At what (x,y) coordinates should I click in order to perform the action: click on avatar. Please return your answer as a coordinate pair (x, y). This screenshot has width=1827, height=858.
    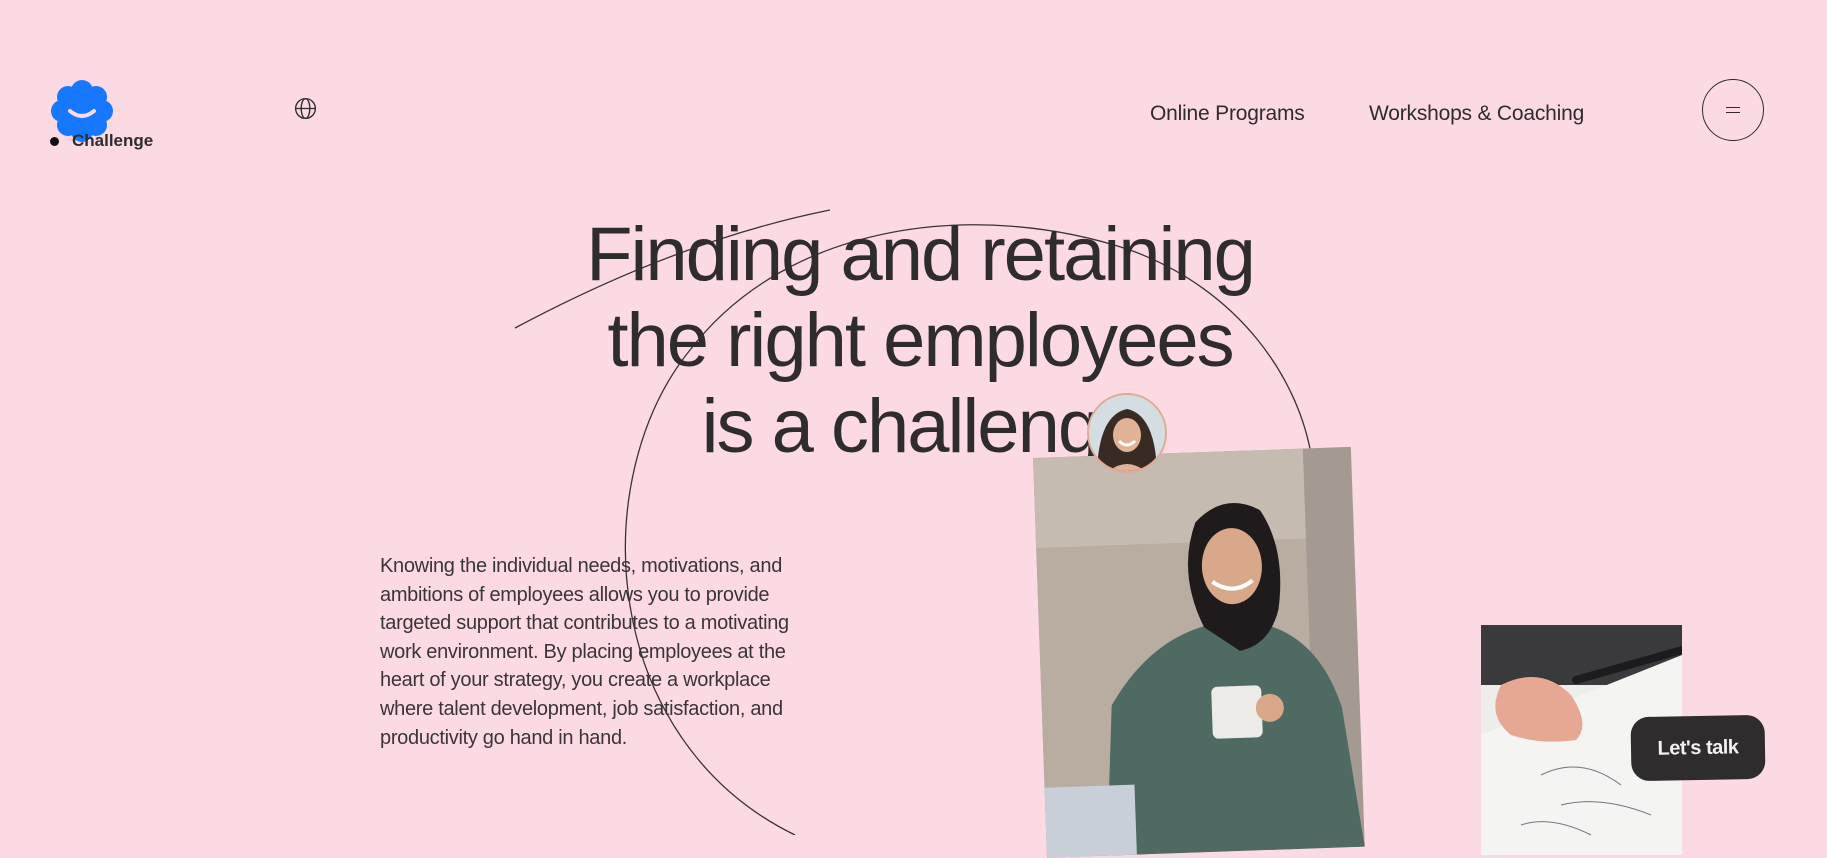
    Looking at the image, I should click on (1127, 433).